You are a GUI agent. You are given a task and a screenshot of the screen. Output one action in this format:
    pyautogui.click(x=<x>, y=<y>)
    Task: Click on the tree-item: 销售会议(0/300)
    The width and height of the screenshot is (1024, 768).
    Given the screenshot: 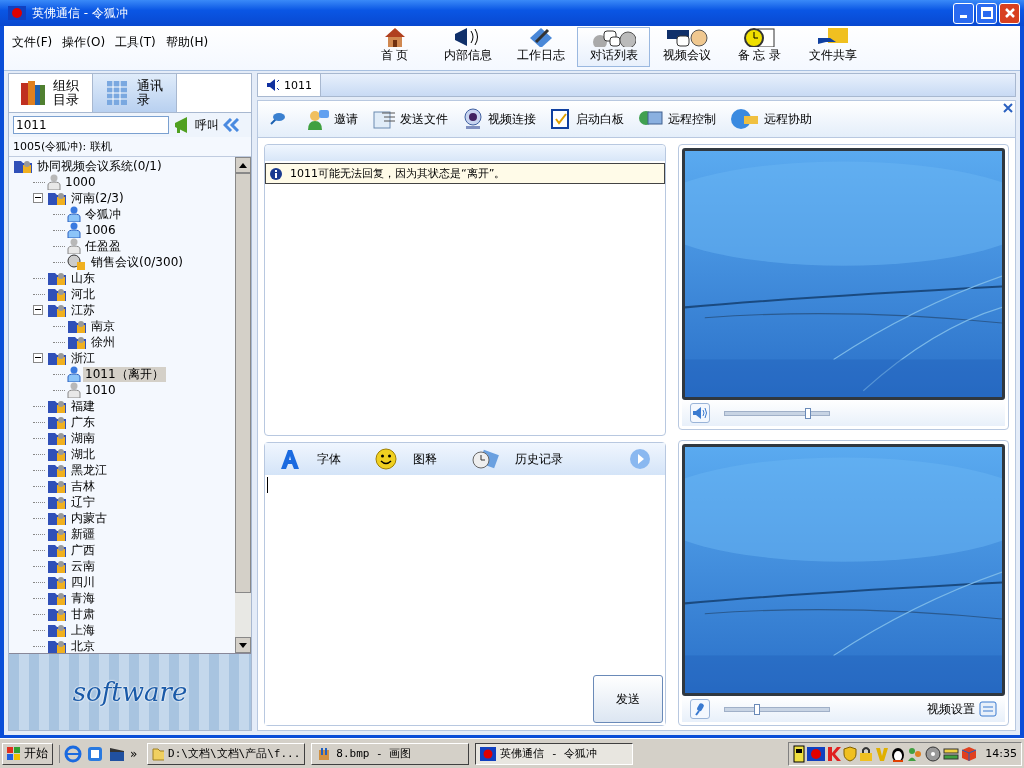 What is the action you would take?
    pyautogui.click(x=137, y=262)
    